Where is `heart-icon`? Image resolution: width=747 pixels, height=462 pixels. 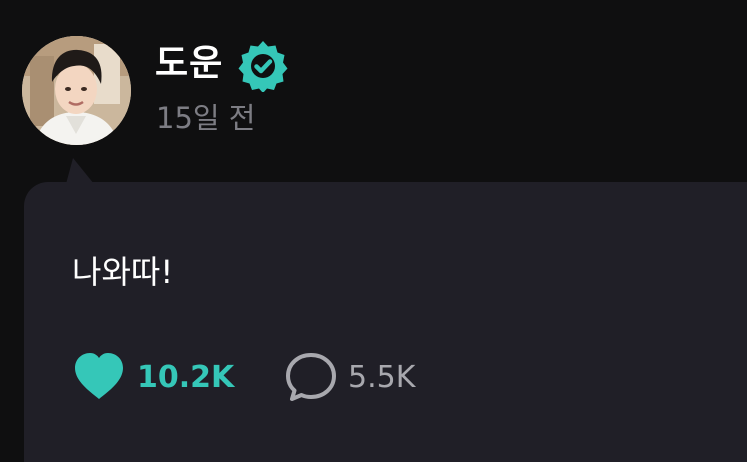 heart-icon is located at coordinates (99, 376).